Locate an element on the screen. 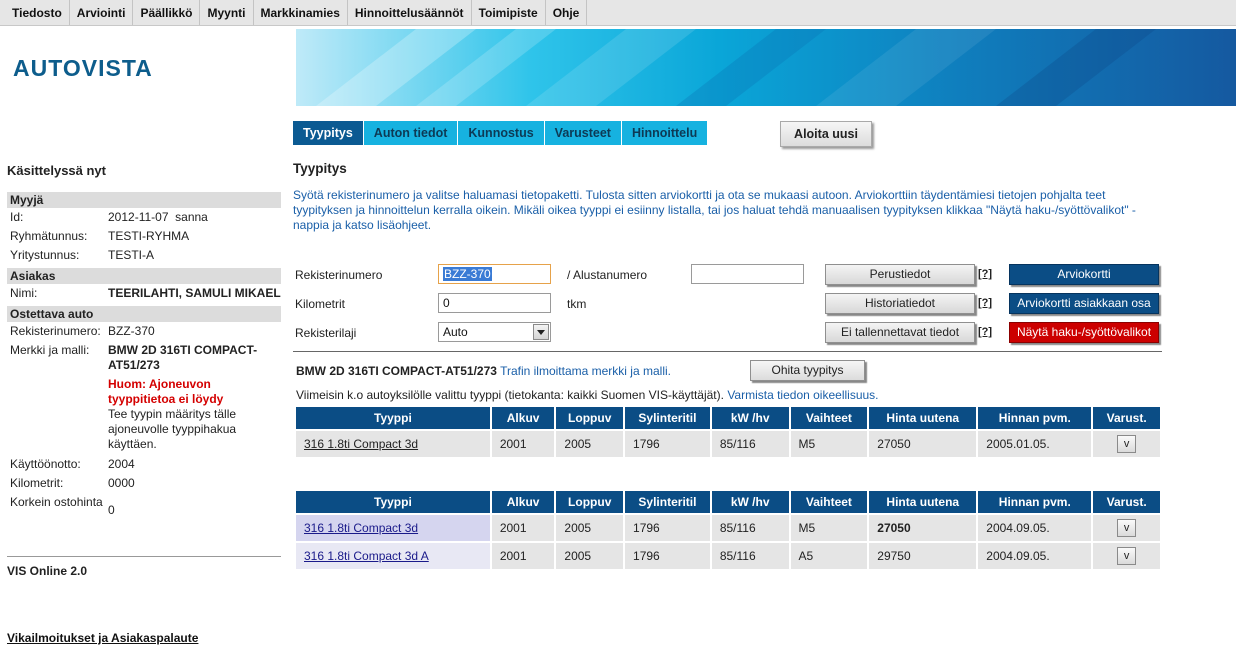 The height and width of the screenshot is (661, 1236). customer-name-row: Nimi: TEERILAHTI, SAMULI MIKAEL is located at coordinates (144, 293).